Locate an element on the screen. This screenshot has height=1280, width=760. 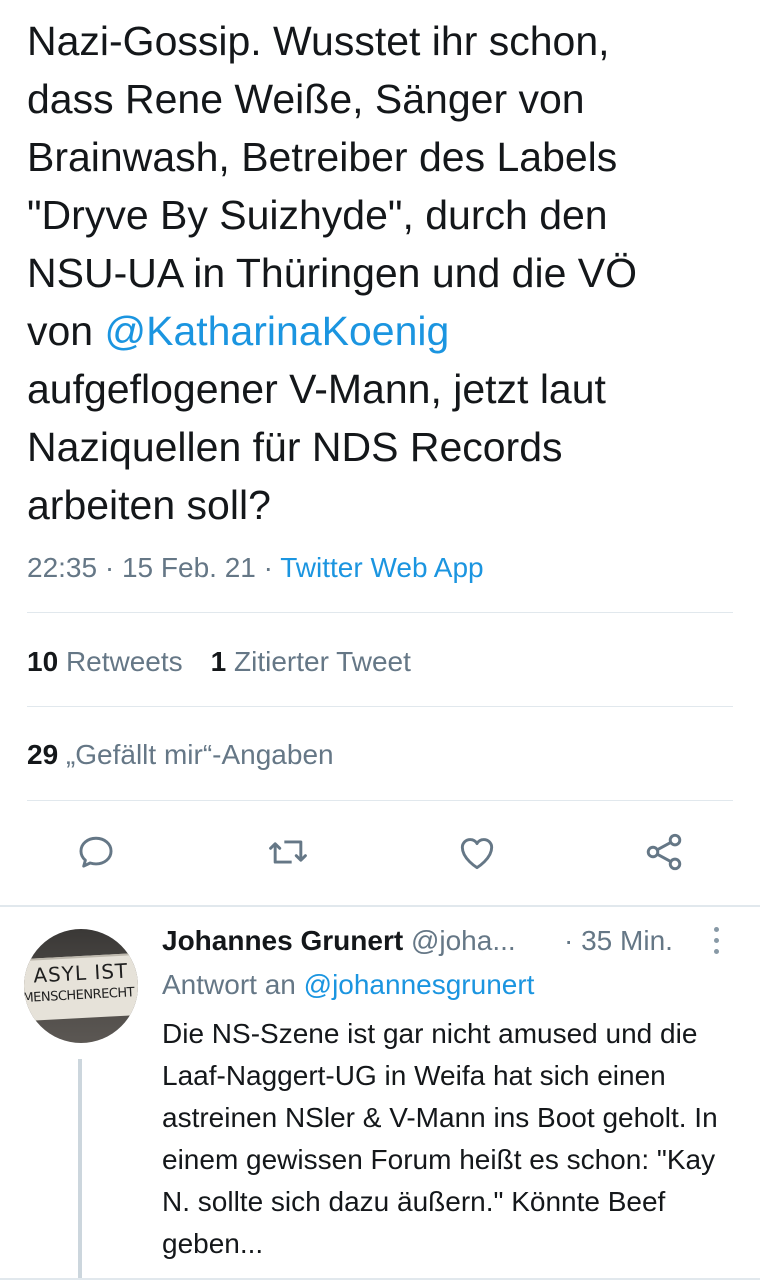
retweets-link: 10 Retweets is located at coordinates (105, 661).